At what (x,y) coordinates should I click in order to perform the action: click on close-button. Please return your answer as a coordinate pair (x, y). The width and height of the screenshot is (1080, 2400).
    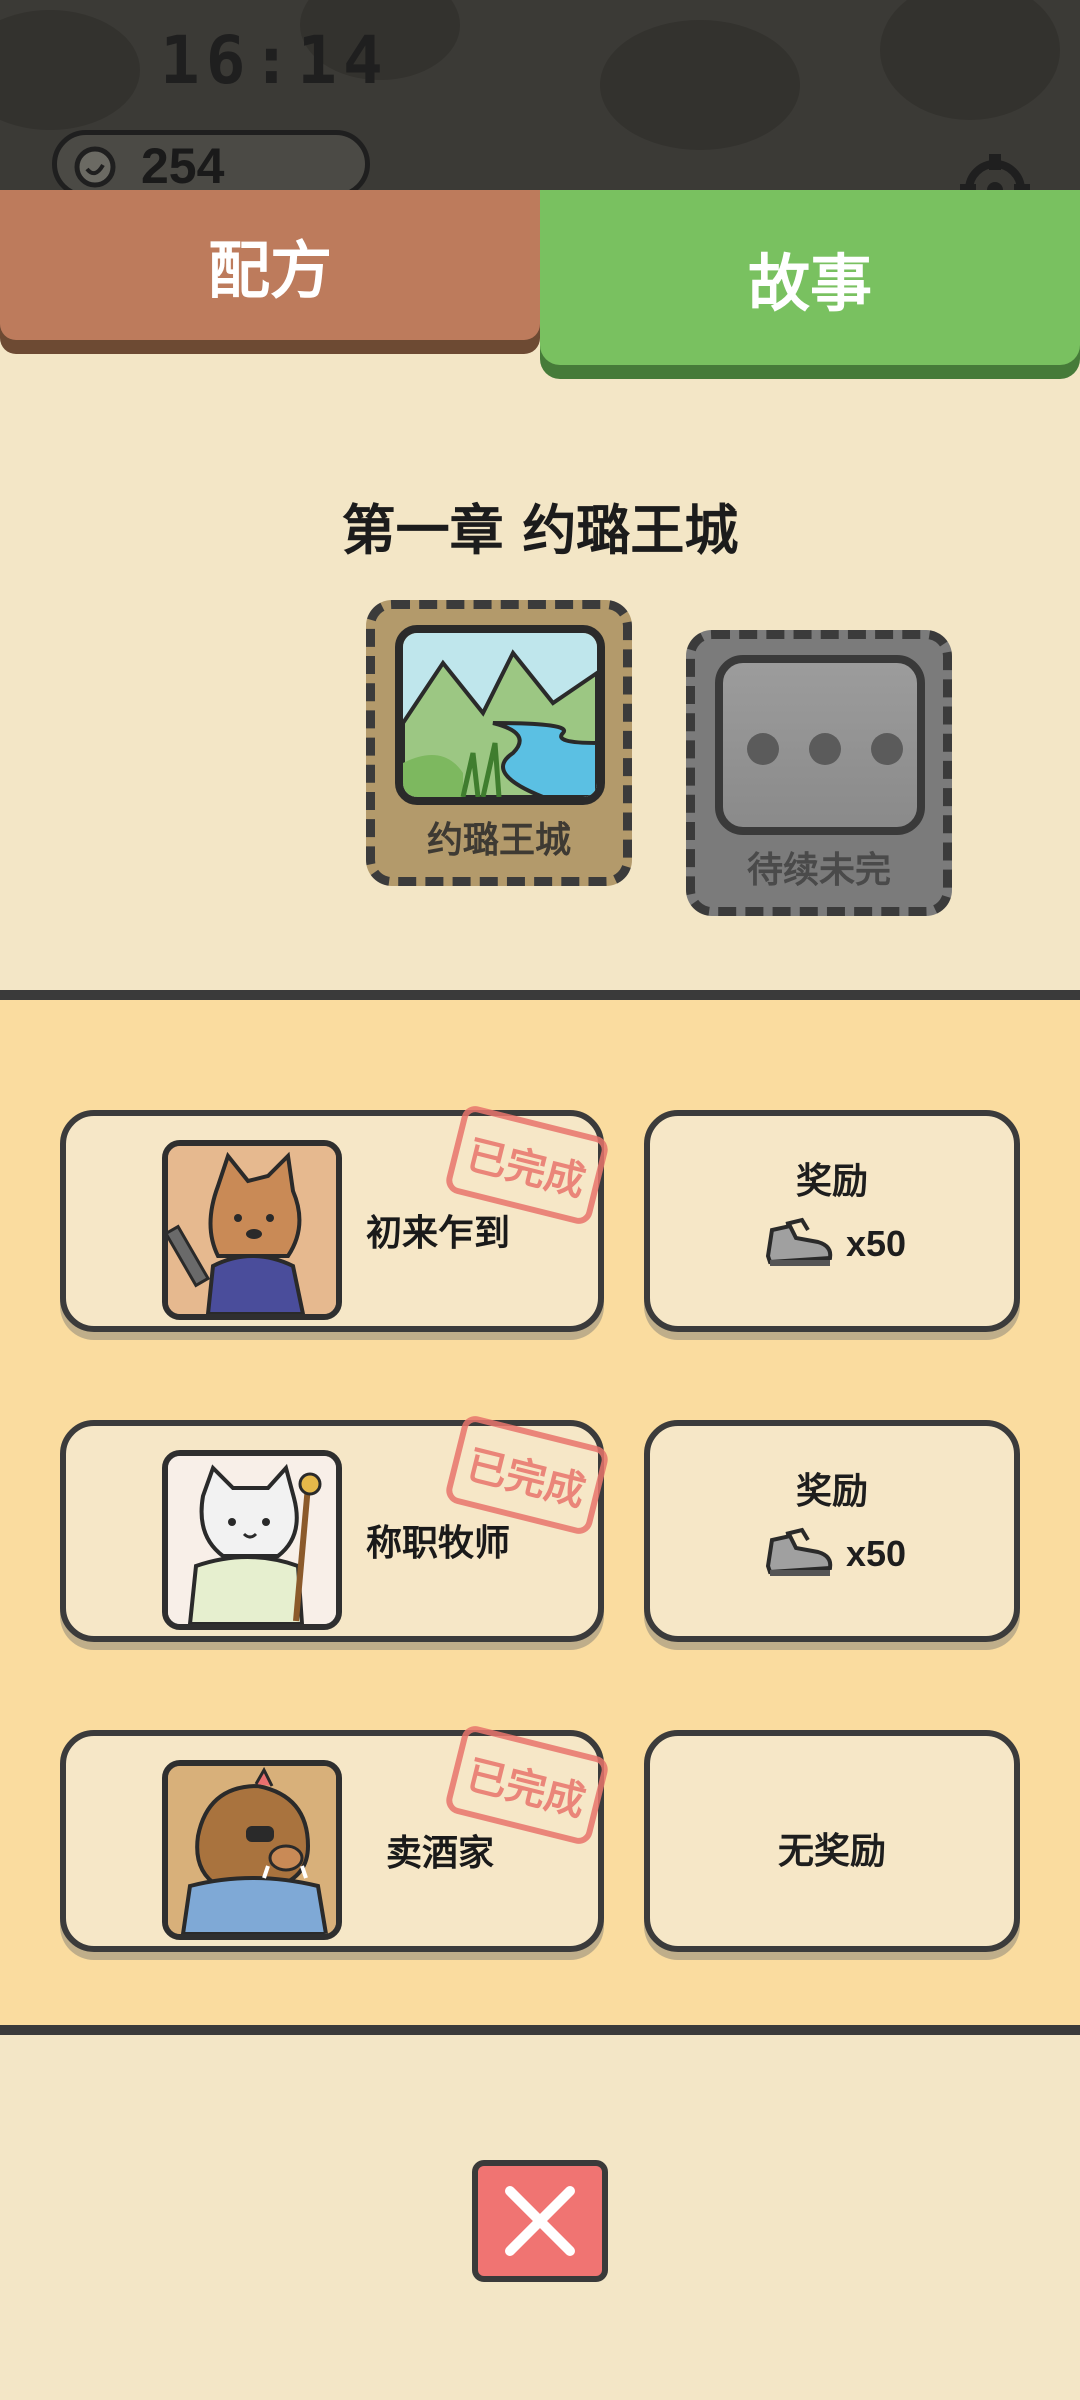
    Looking at the image, I should click on (540, 2221).